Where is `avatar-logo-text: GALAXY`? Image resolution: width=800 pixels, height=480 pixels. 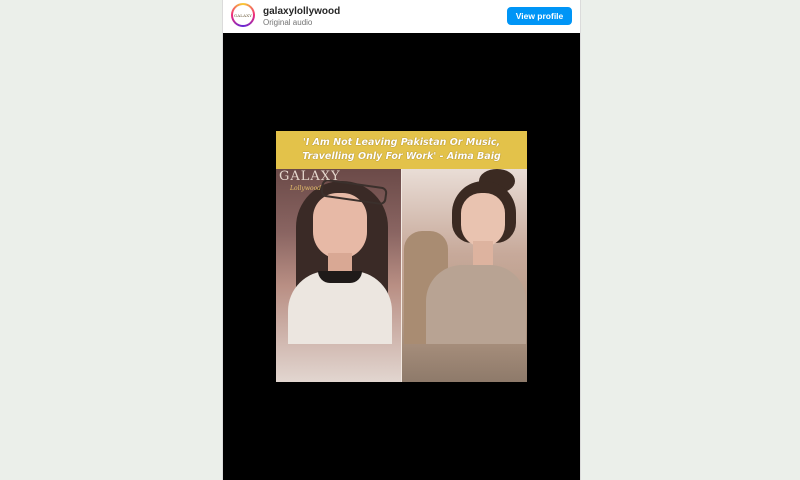
avatar-logo-text: GALAXY is located at coordinates (243, 15).